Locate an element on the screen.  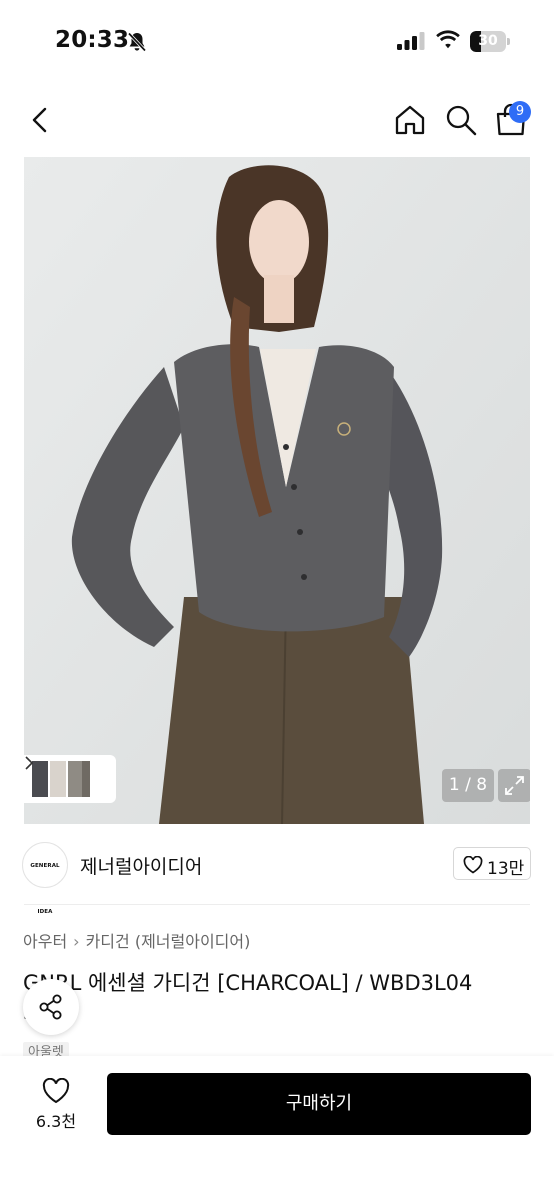
chevron-right-icon: › is located at coordinates (76, 941).